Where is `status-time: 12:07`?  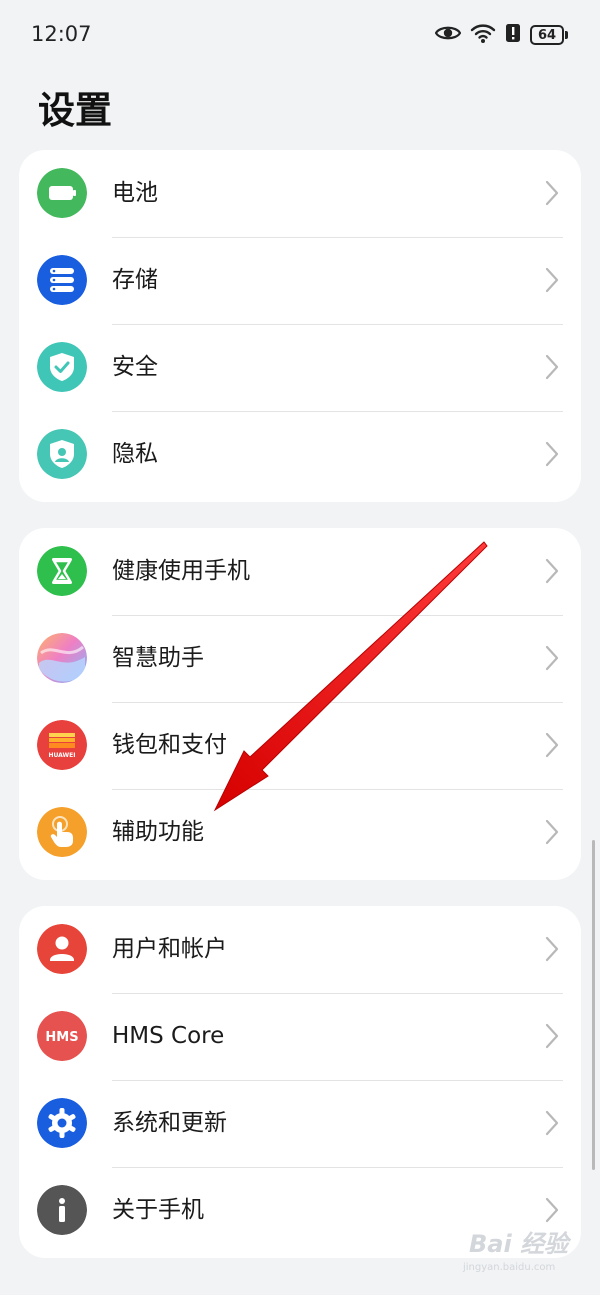 status-time: 12:07 is located at coordinates (61, 34).